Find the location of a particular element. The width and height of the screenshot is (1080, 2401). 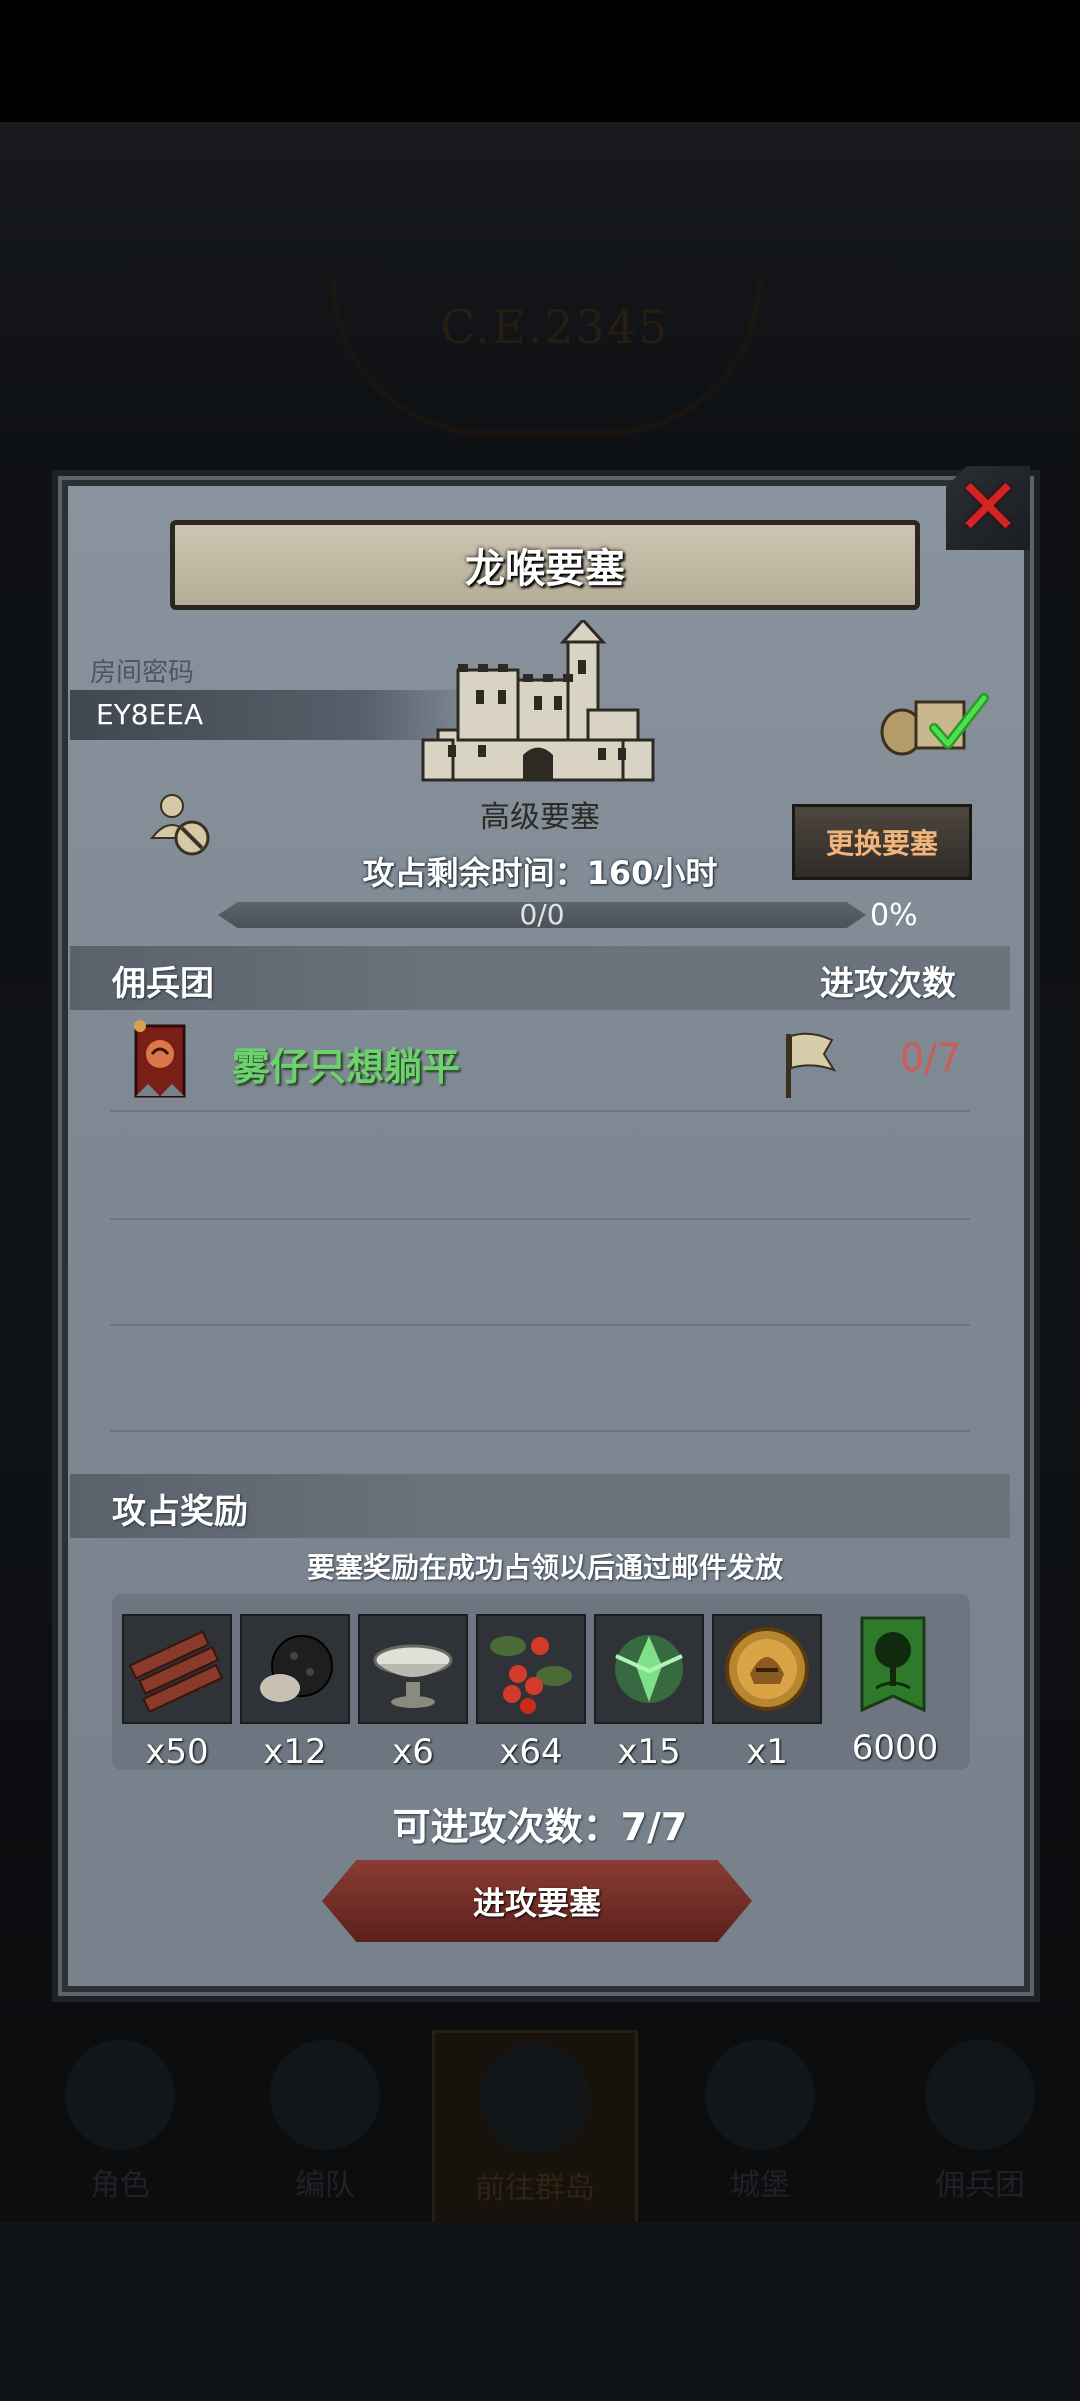

flag-icon is located at coordinates (811, 1065).